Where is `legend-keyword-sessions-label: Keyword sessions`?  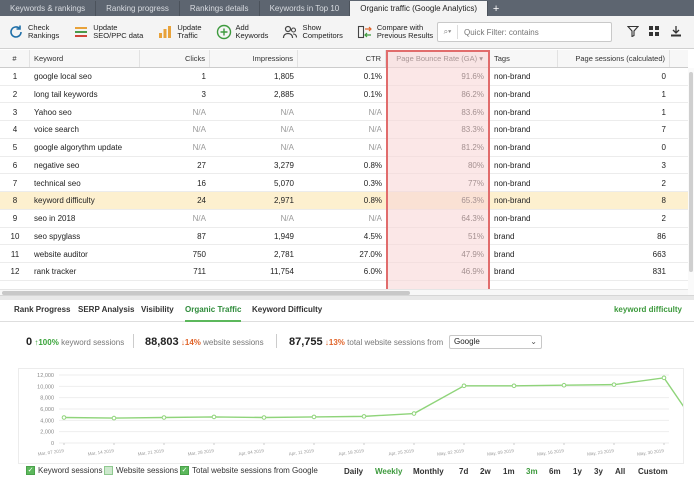
legend-keyword-sessions-label: Keyword sessions is located at coordinates (70, 470).